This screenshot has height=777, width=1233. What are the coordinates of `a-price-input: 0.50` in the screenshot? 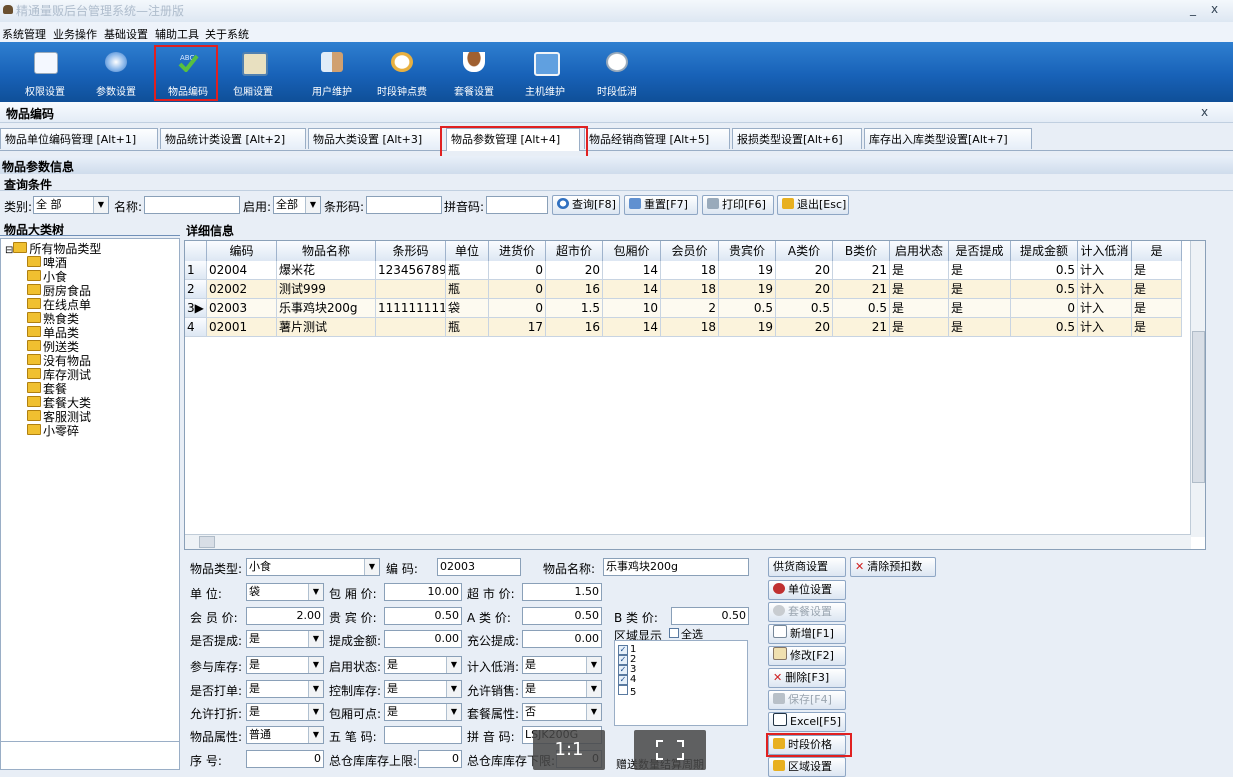 It's located at (562, 616).